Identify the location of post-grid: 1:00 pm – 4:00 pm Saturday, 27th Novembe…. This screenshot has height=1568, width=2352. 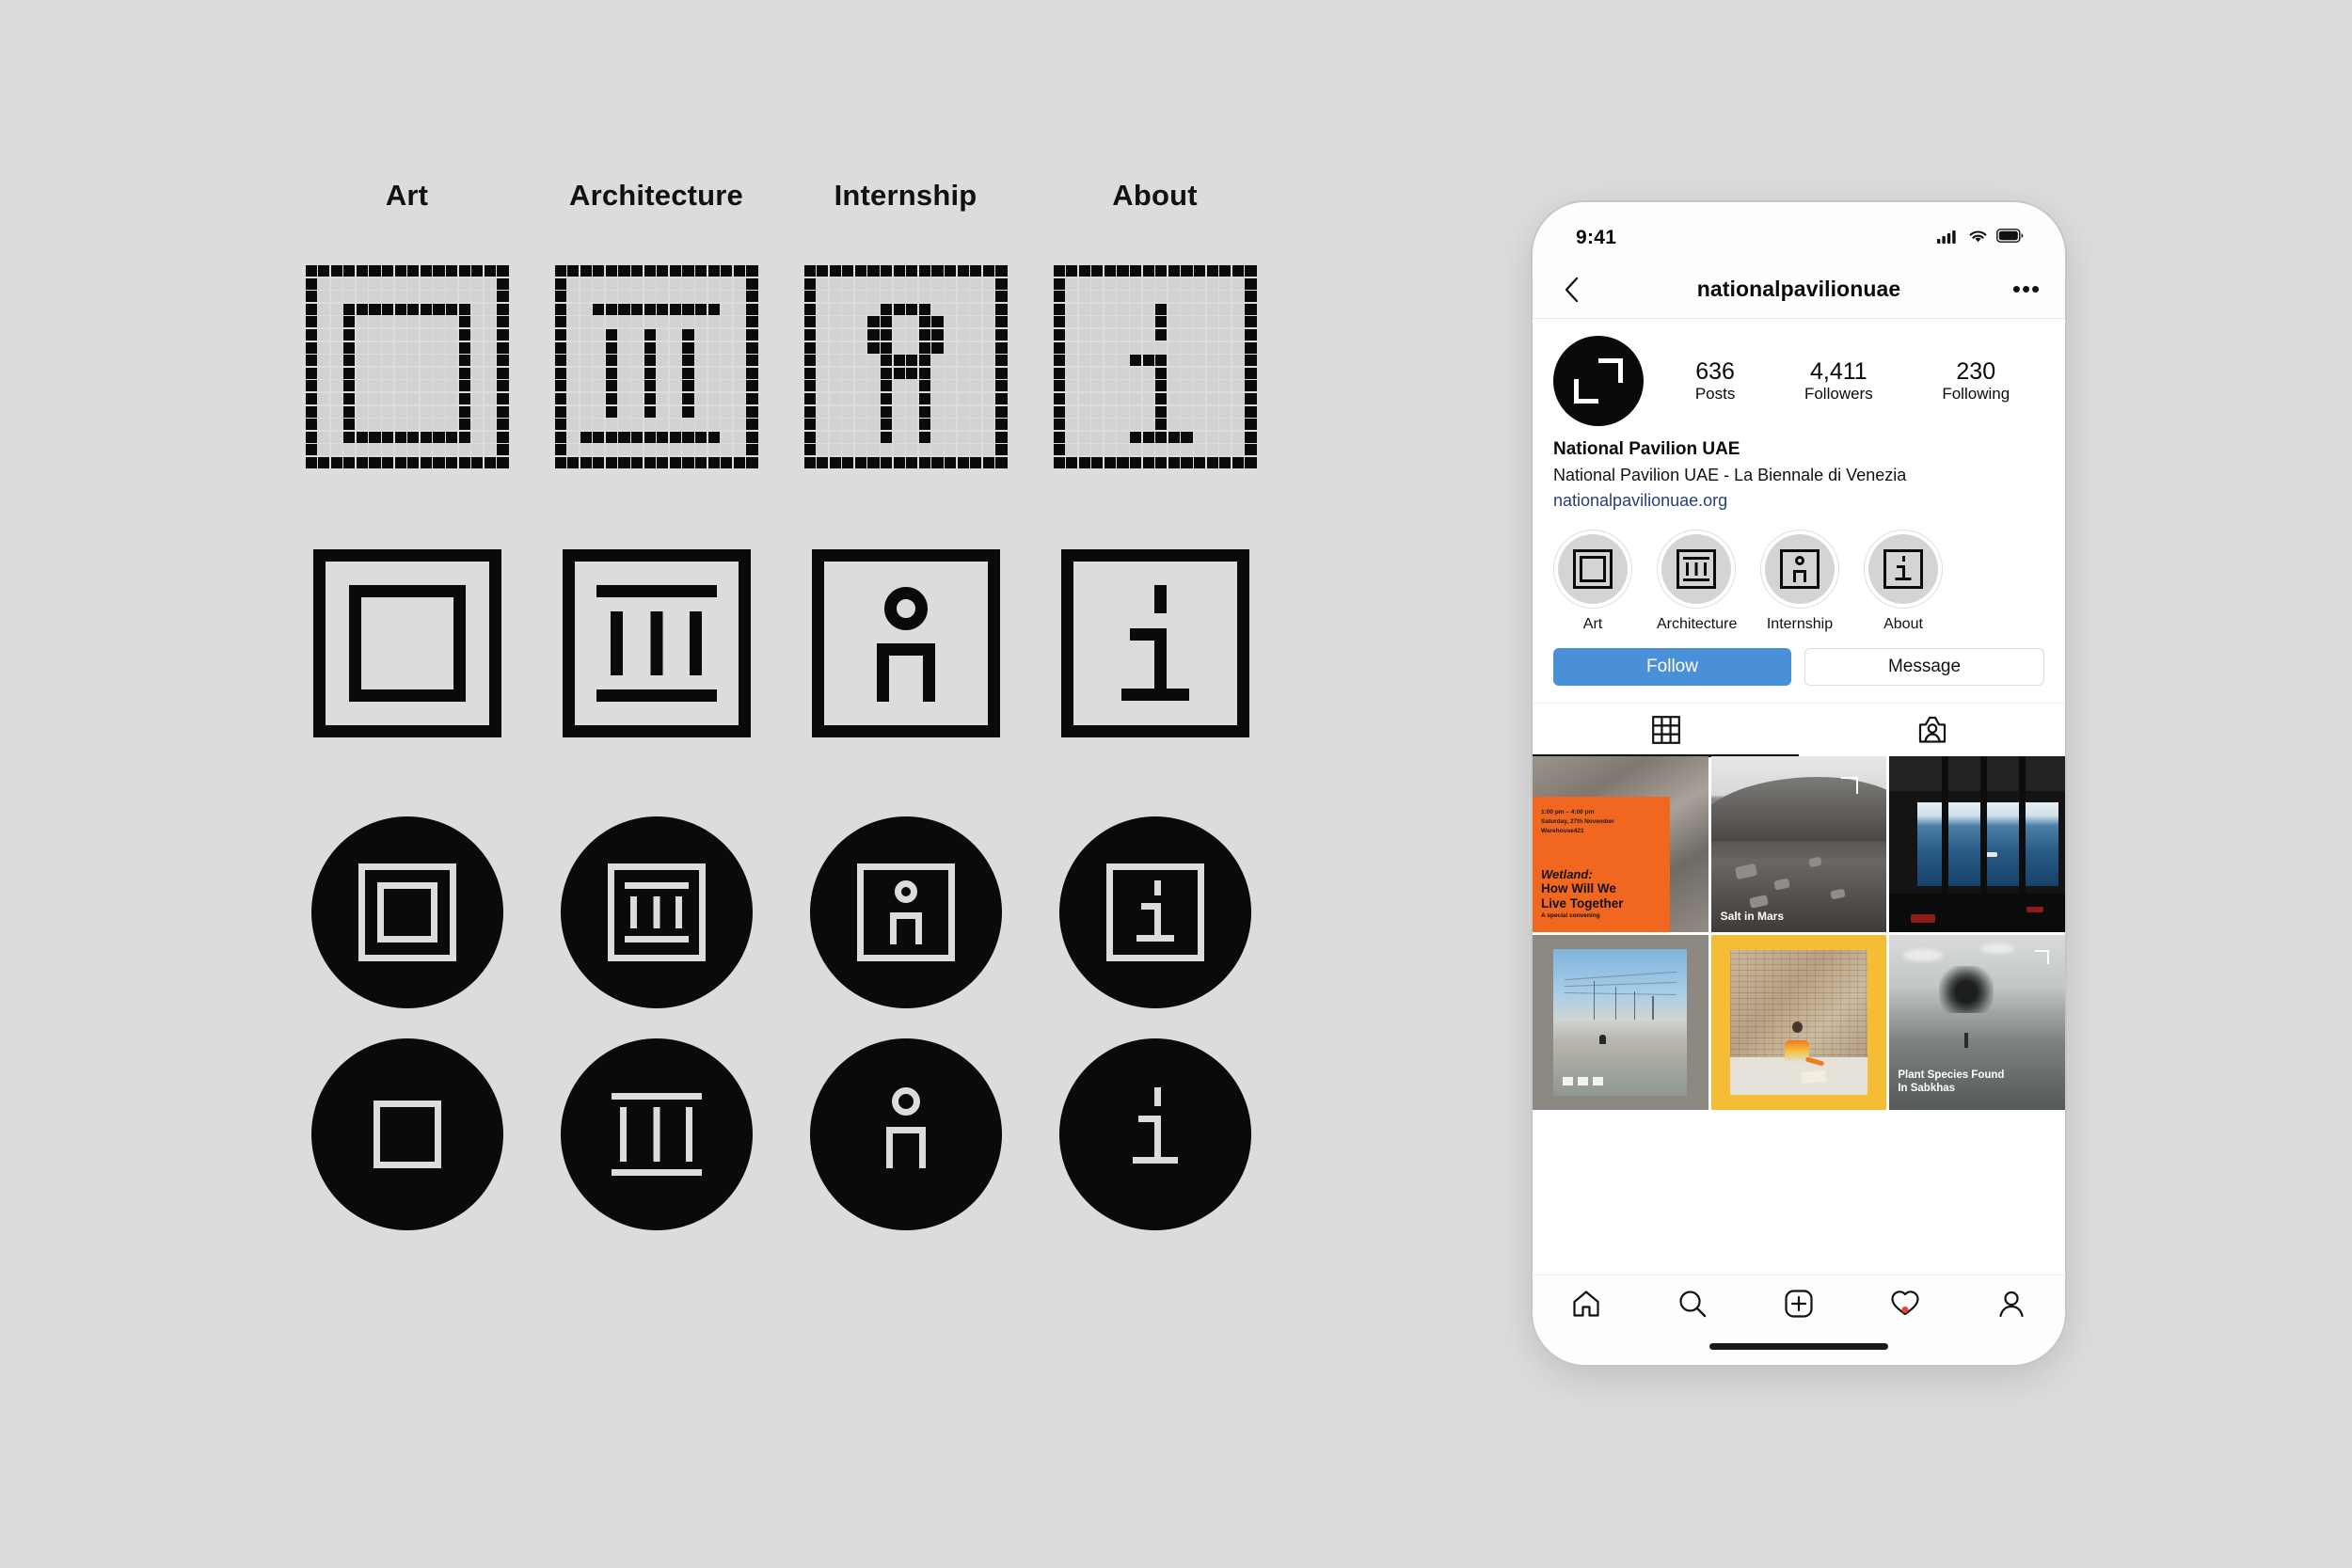
(1799, 933).